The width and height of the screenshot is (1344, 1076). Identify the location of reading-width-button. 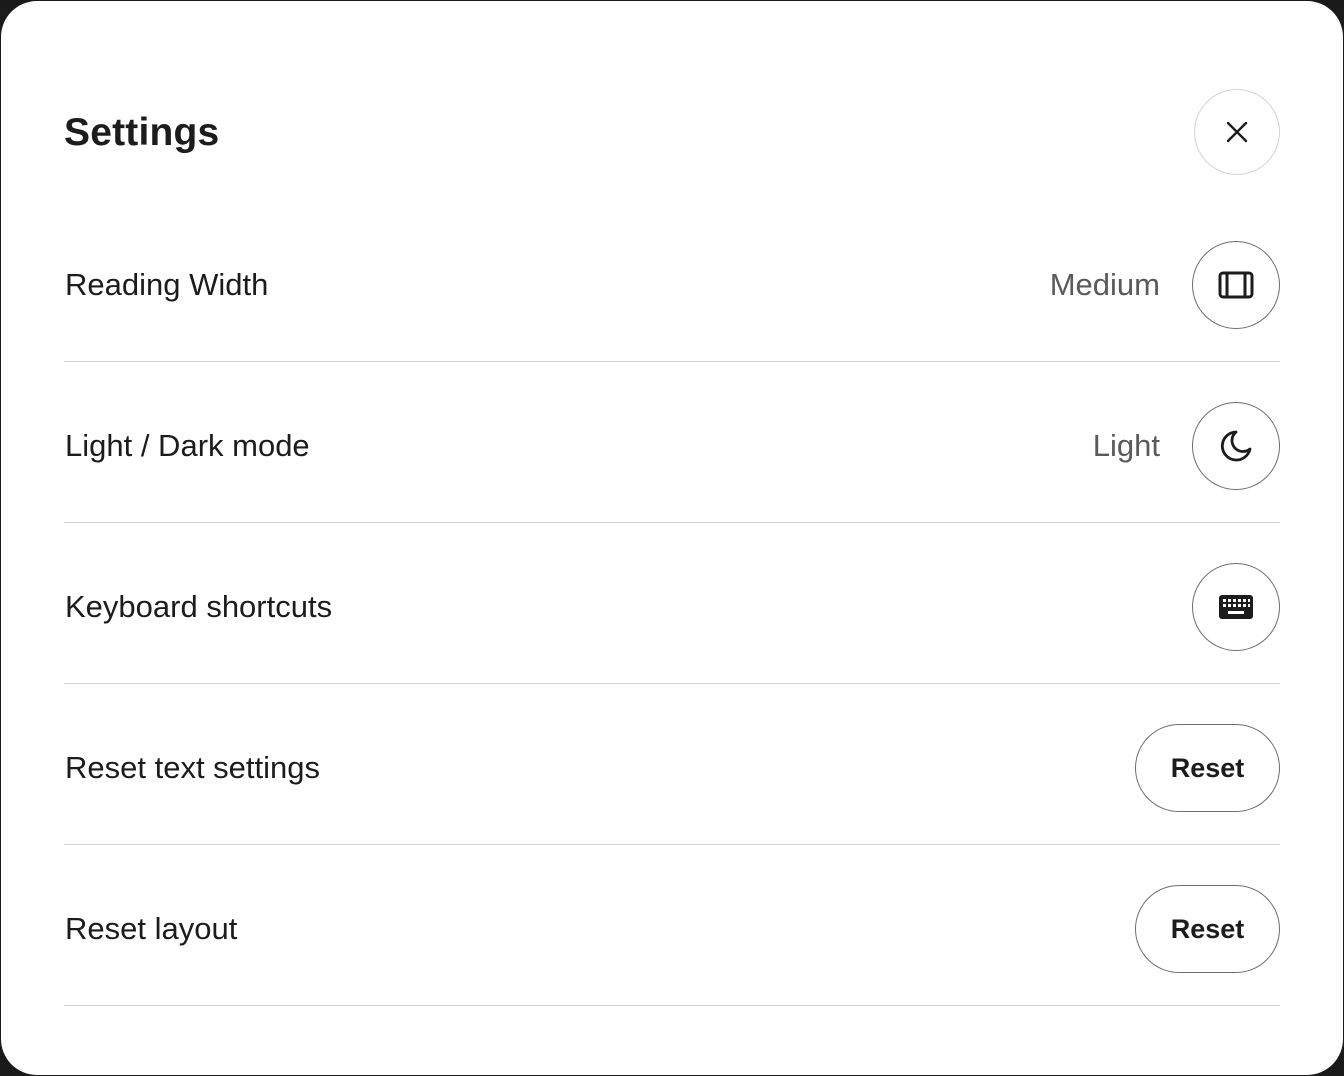
(1236, 285).